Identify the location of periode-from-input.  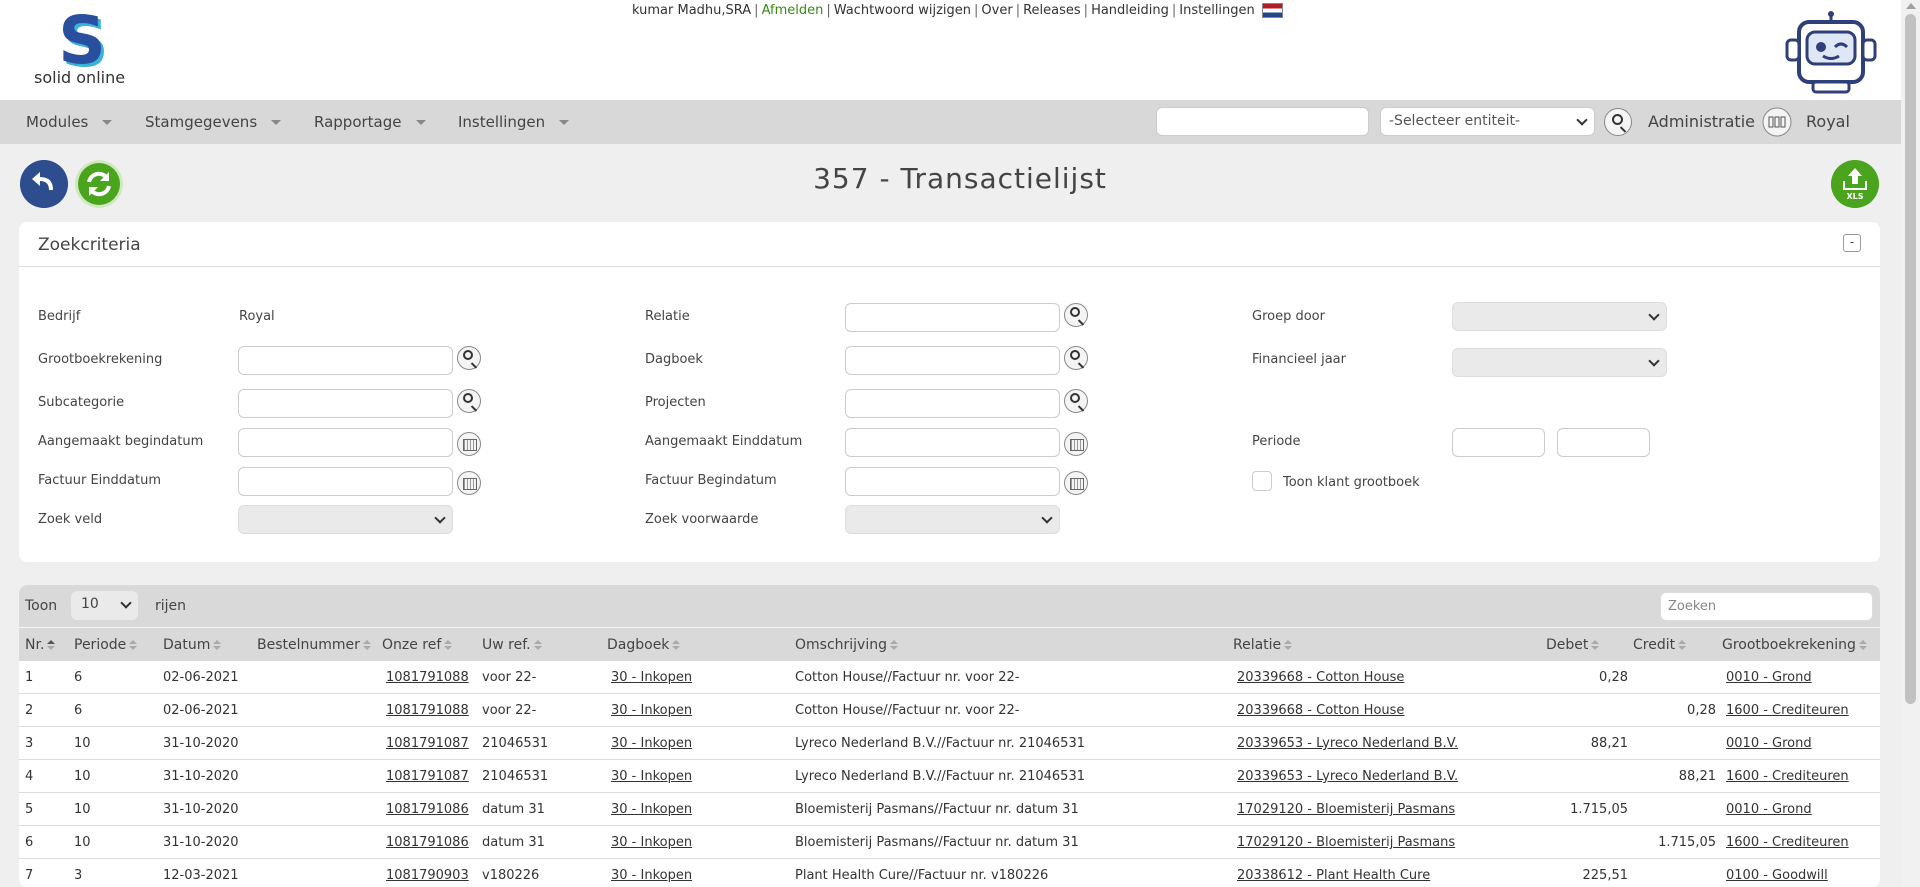
(1498, 442).